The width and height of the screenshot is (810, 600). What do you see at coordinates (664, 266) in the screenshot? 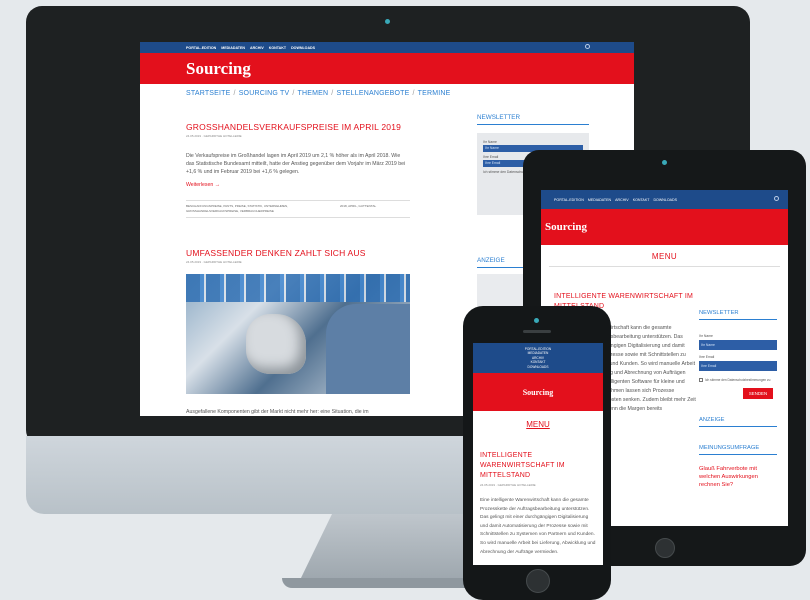
I see `divider` at bounding box center [664, 266].